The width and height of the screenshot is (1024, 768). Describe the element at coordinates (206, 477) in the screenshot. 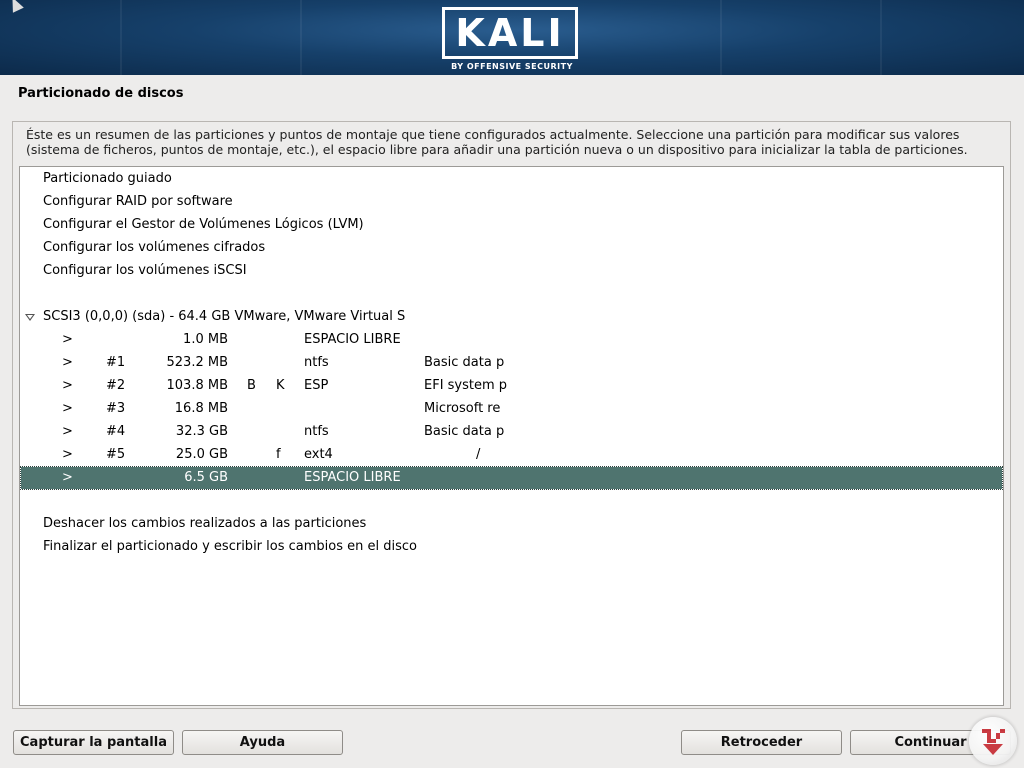

I see `partition-size: 6.5 GB` at that location.